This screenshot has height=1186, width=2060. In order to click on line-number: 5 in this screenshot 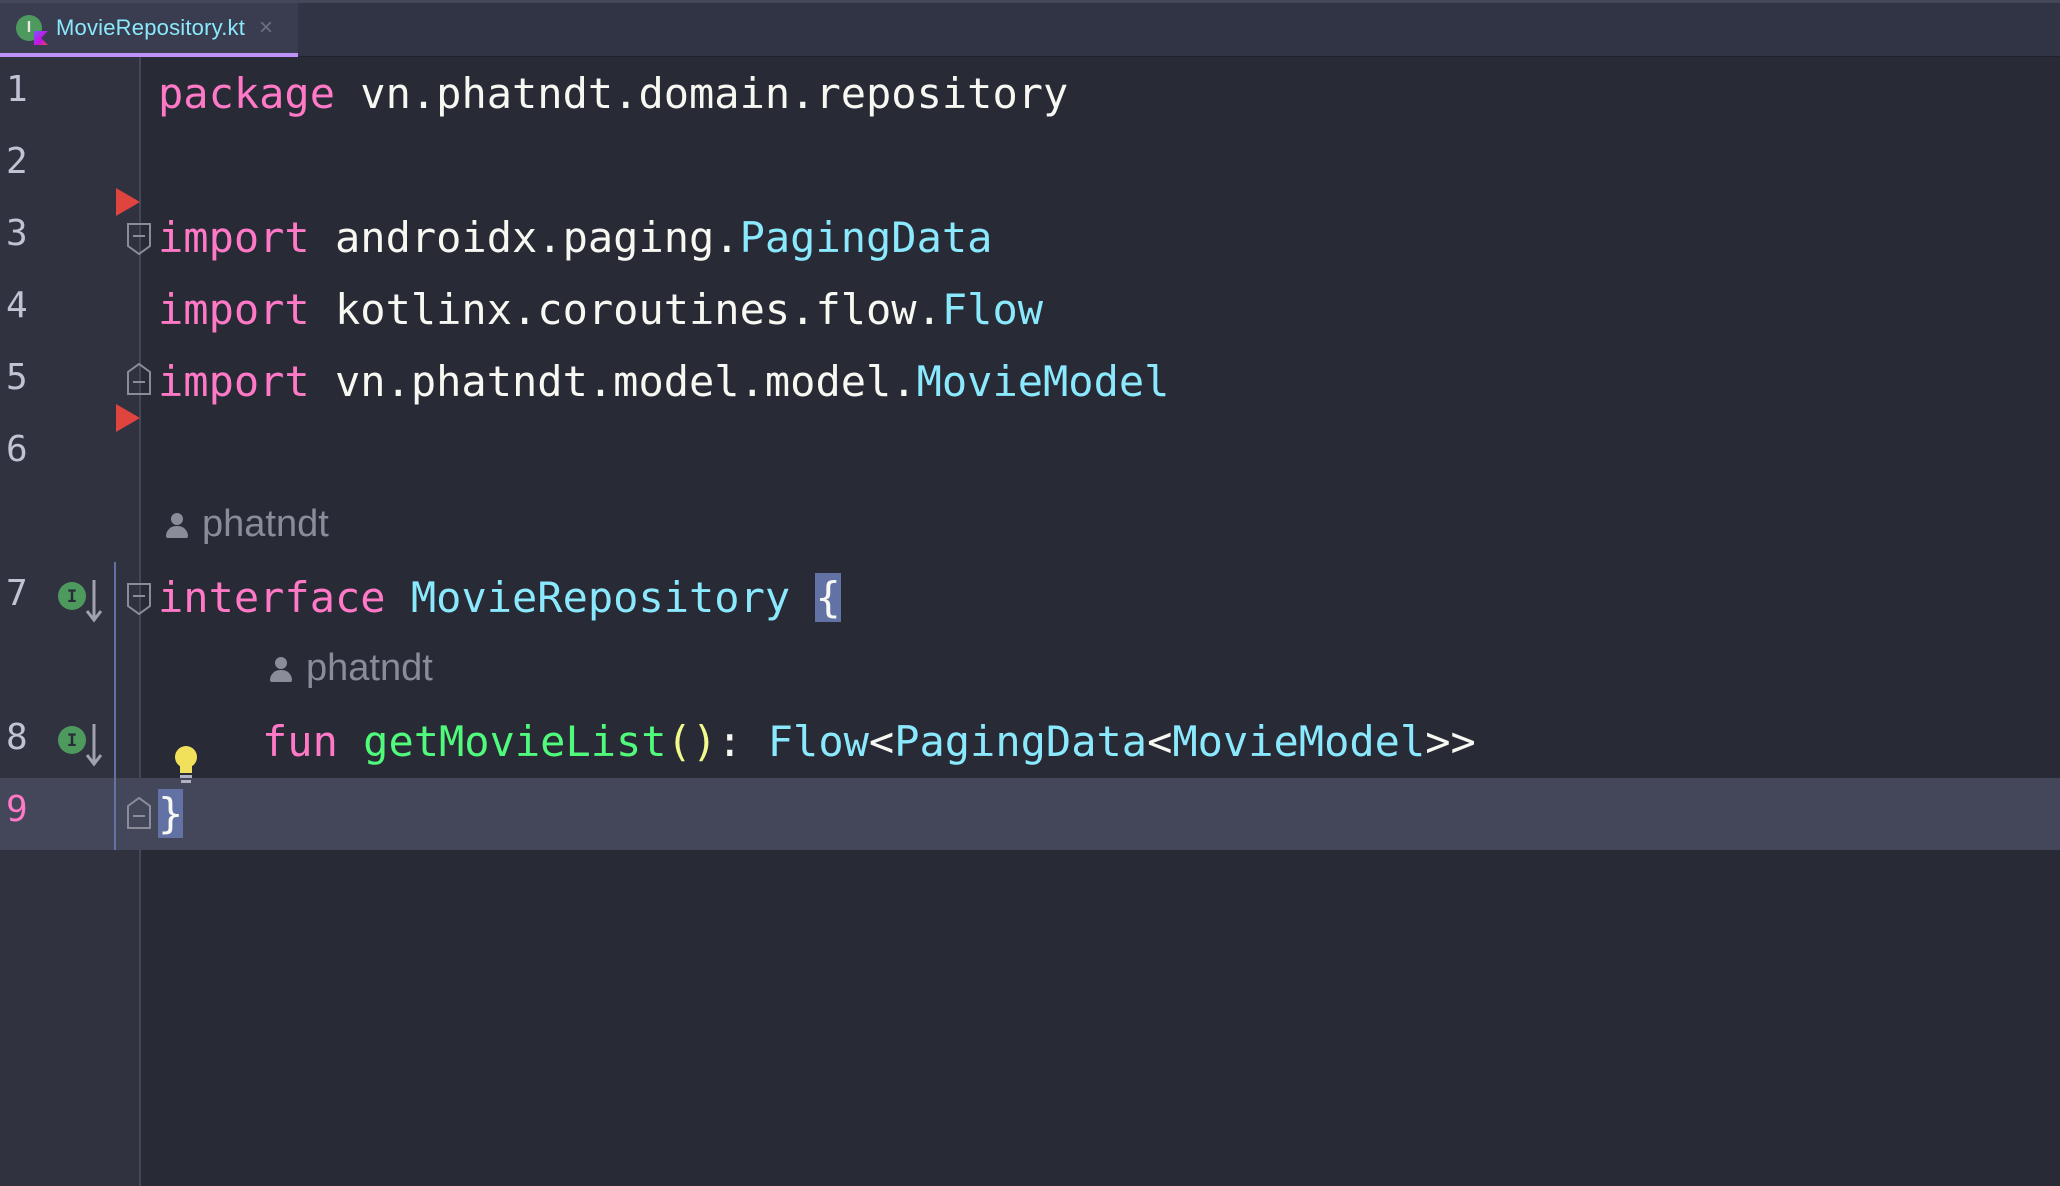, I will do `click(17, 377)`.